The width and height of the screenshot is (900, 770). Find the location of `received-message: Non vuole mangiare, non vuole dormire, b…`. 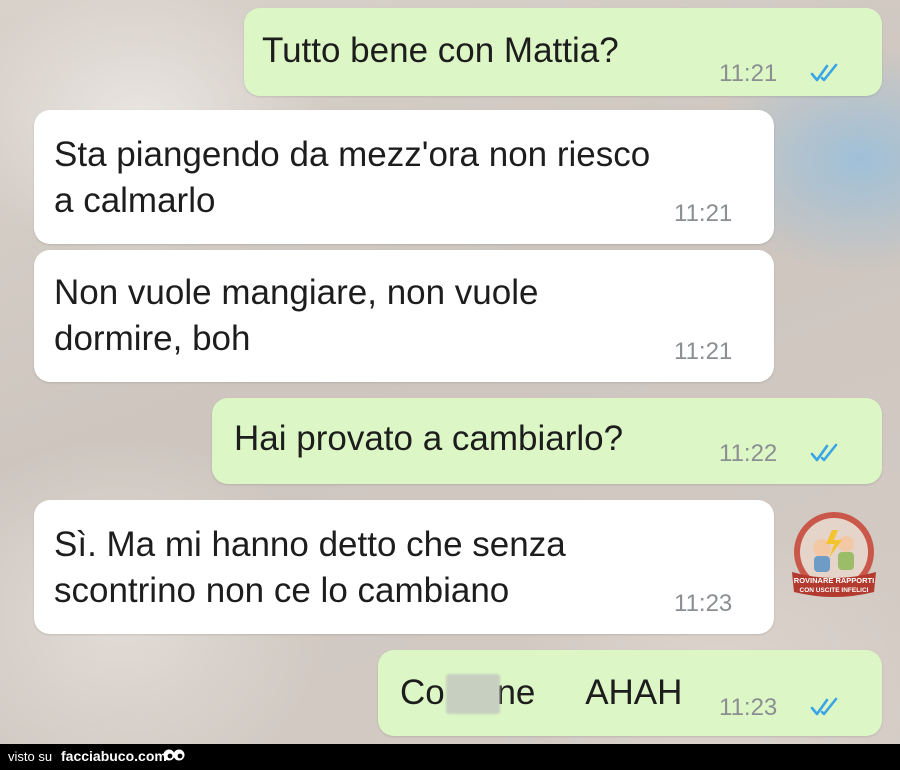

received-message: Non vuole mangiare, non vuole dormire, b… is located at coordinates (404, 316).